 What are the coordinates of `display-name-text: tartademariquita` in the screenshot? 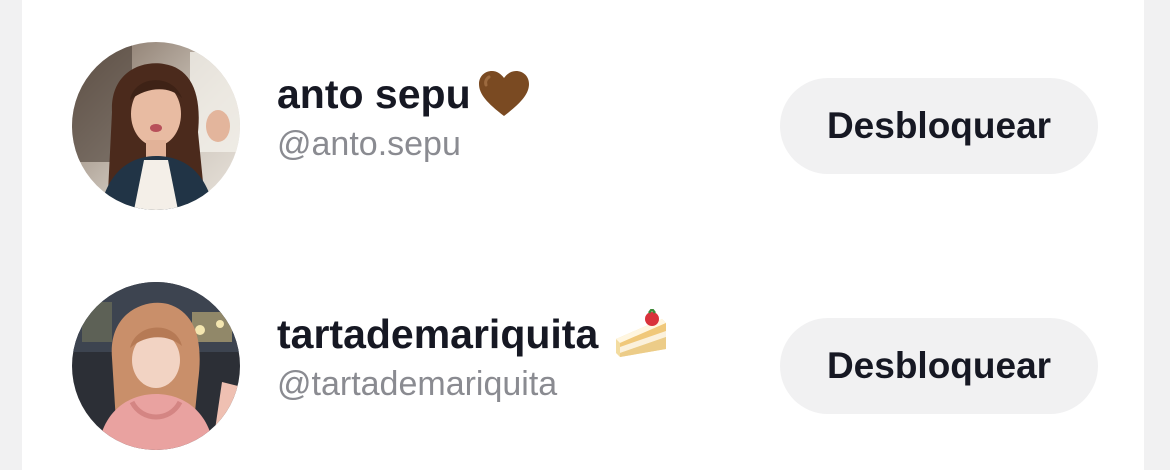 It's located at (438, 334).